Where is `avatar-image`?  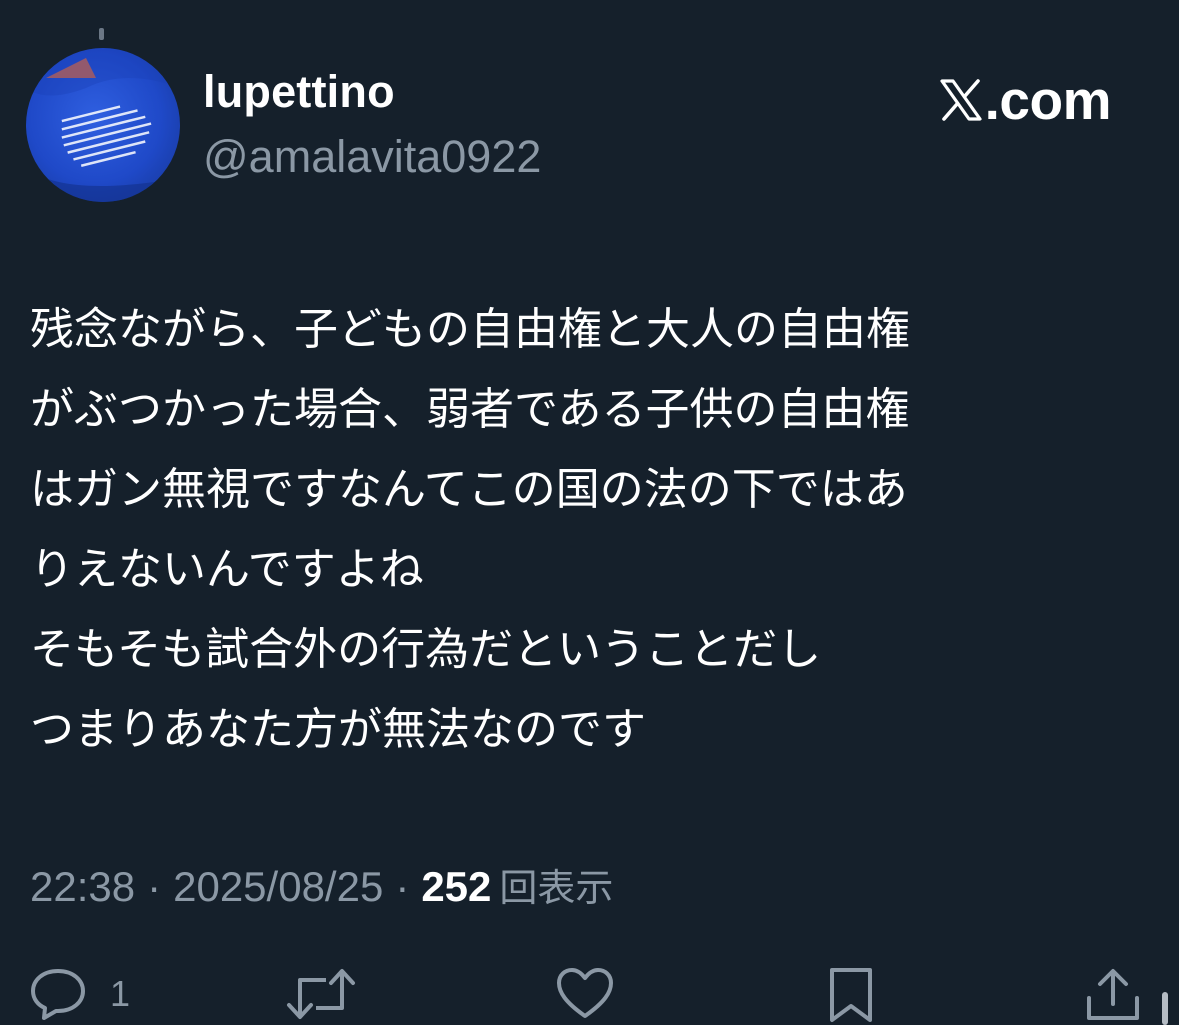 avatar-image is located at coordinates (103, 125).